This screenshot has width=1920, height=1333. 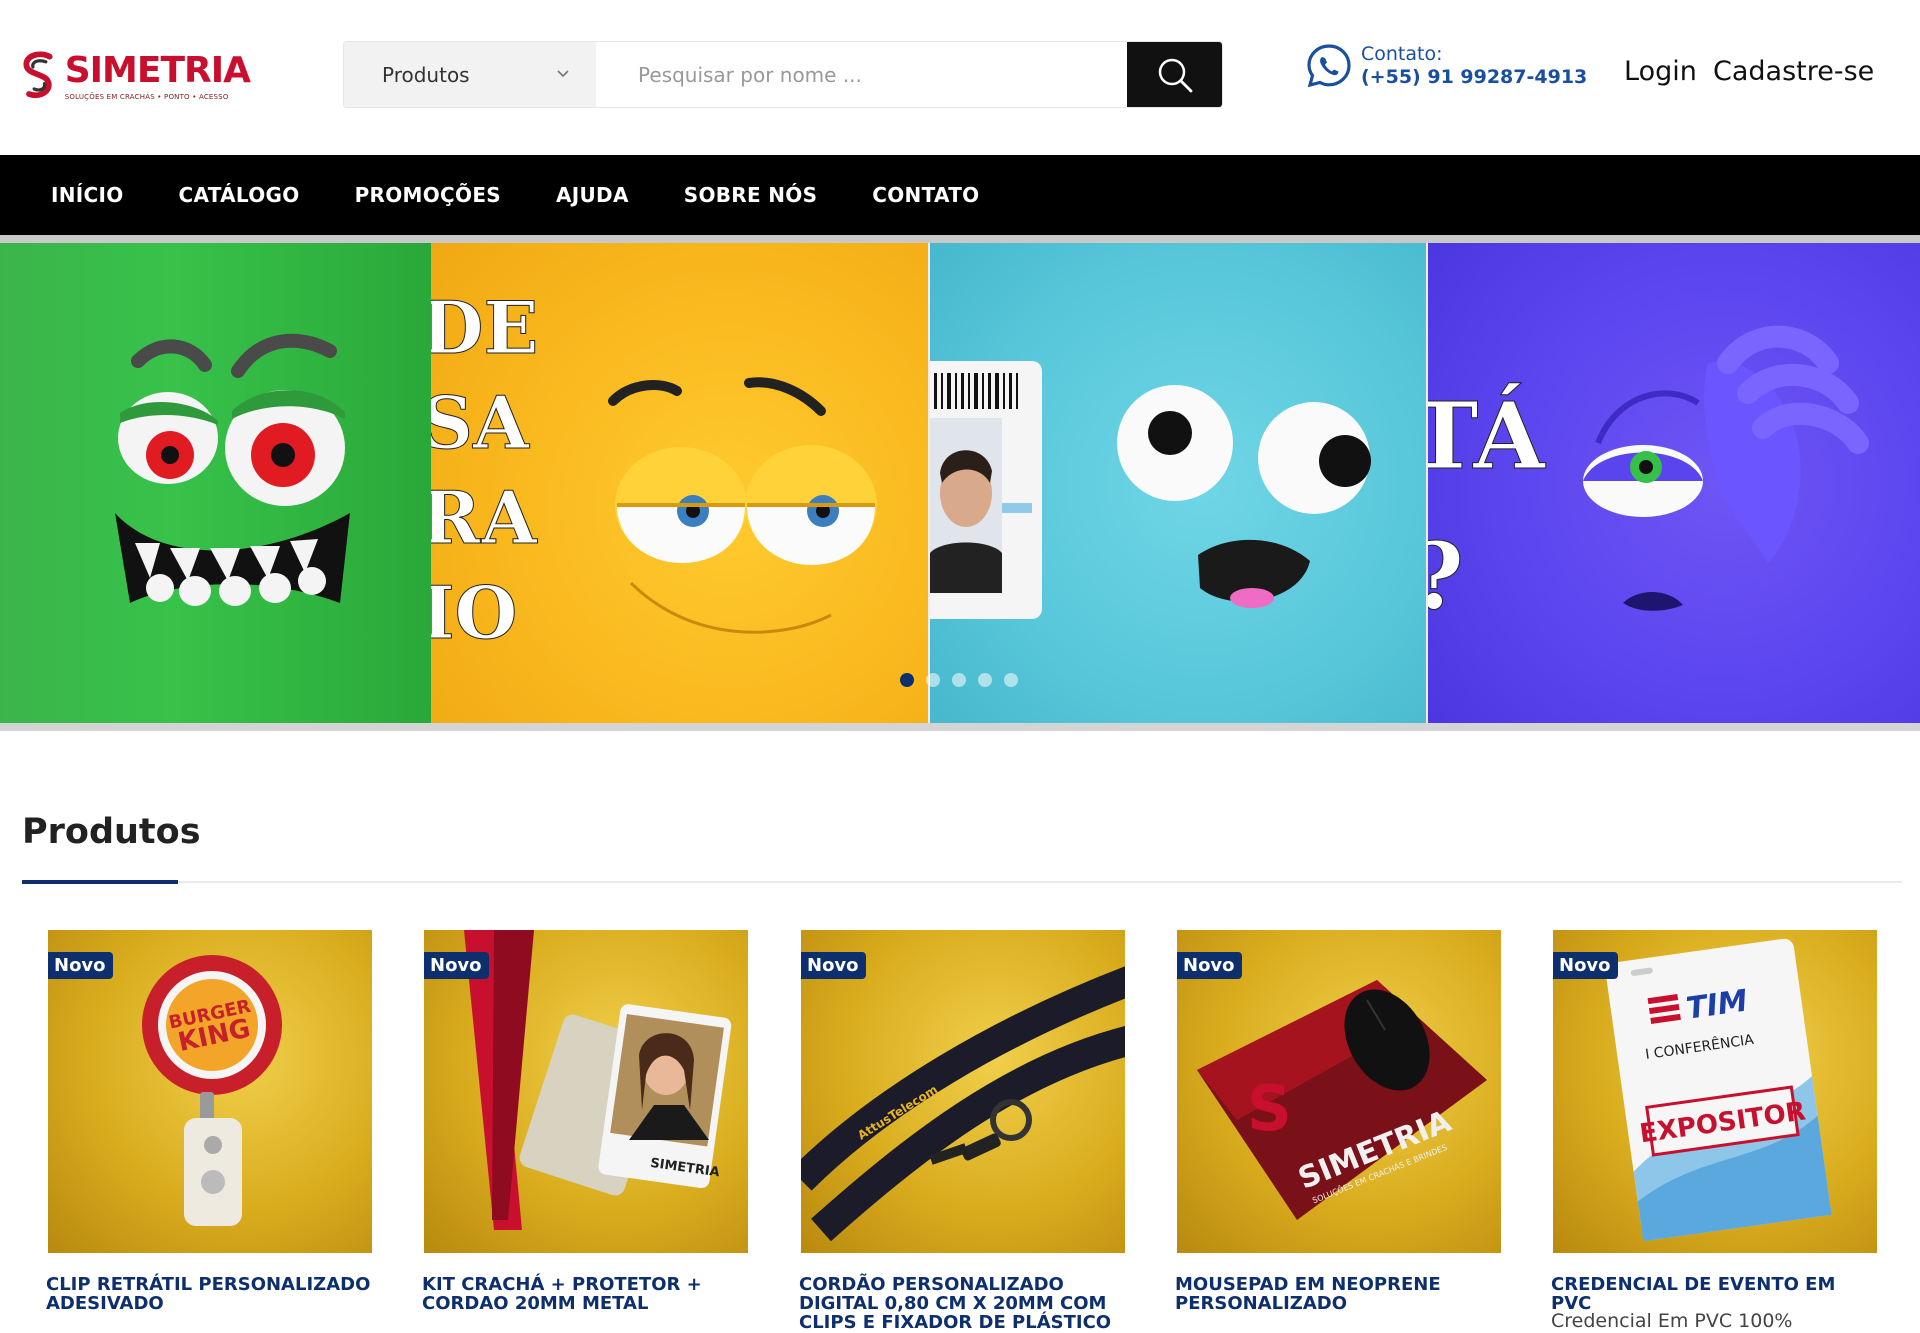 What do you see at coordinates (960, 239) in the screenshot?
I see `nav-divider` at bounding box center [960, 239].